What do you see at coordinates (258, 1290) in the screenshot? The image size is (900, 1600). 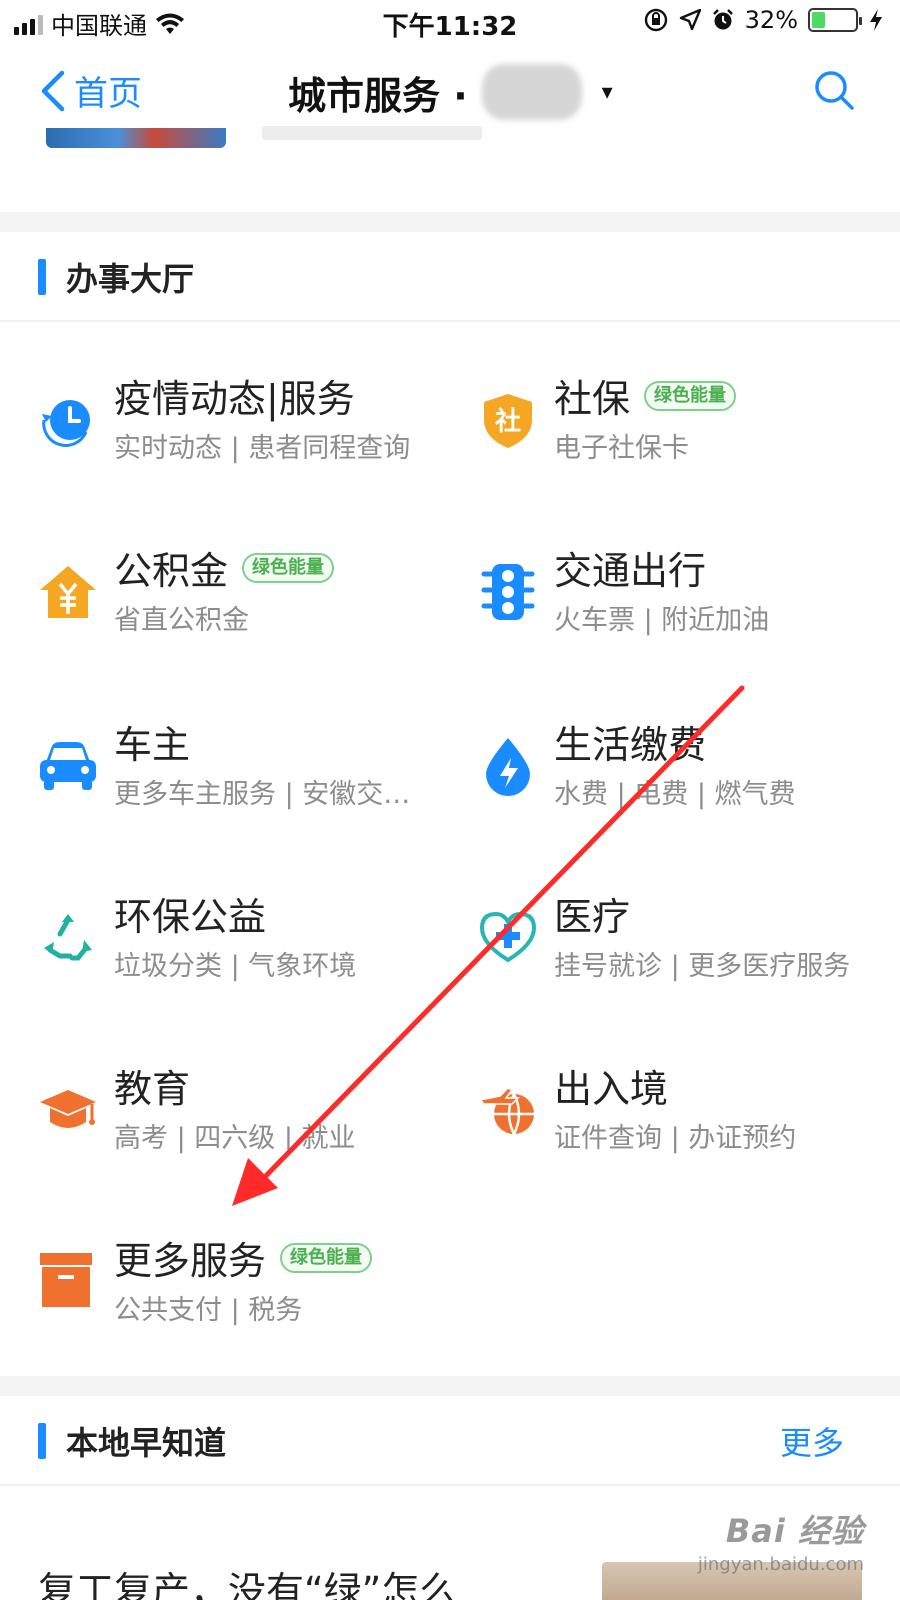 I see `service-more: 更多服务 绿色能量 公共支付 | 税务` at bounding box center [258, 1290].